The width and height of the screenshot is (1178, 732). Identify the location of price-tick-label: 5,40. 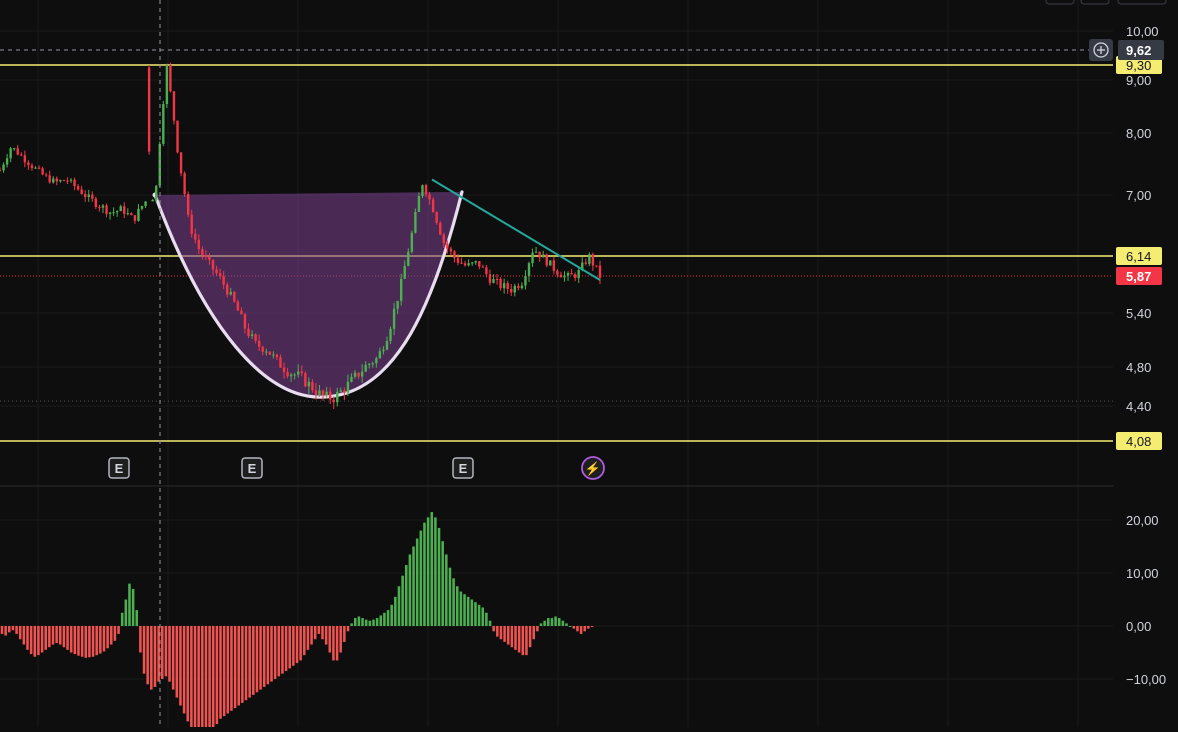
(1138, 313).